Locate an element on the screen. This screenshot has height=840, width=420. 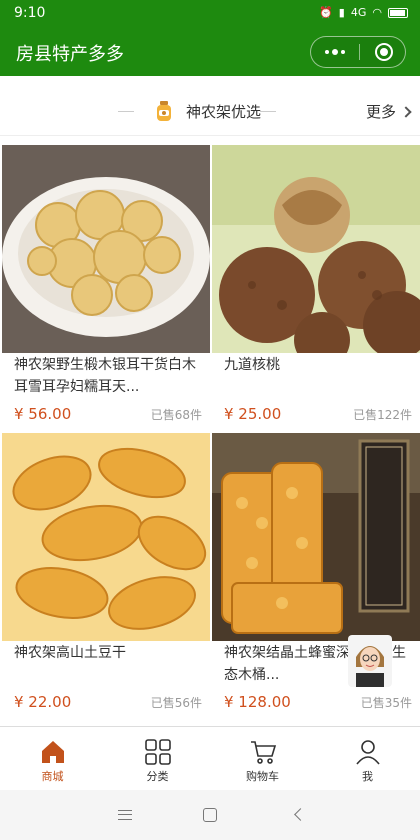
cart-icon is located at coordinates (263, 752).